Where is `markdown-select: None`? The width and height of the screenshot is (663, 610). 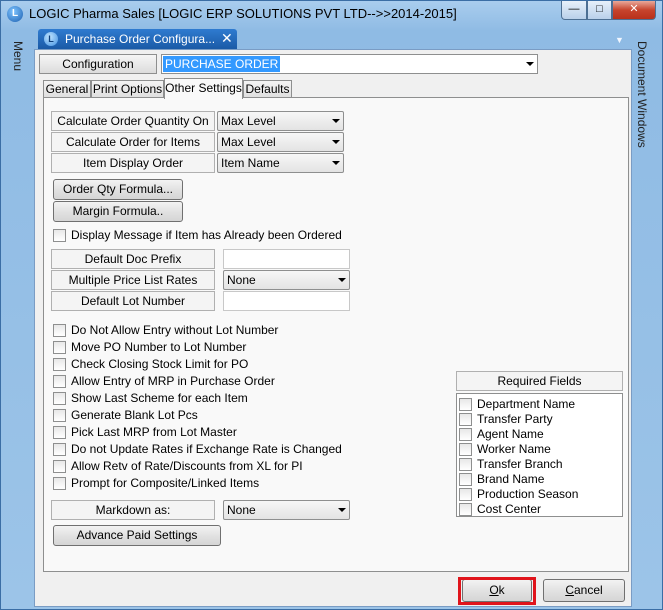
markdown-select: None is located at coordinates (286, 510).